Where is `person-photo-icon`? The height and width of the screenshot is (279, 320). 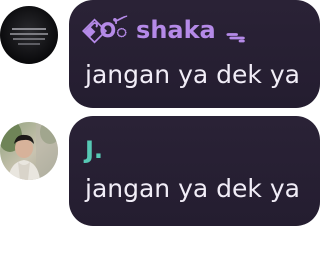
person-photo-icon is located at coordinates (29, 151).